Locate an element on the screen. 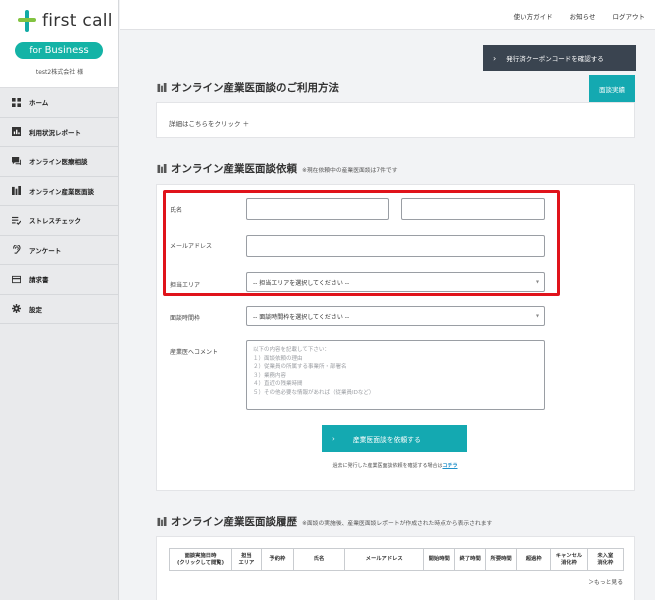  usage-card: 詳細はこちらをクリック ＋ is located at coordinates (395, 120).